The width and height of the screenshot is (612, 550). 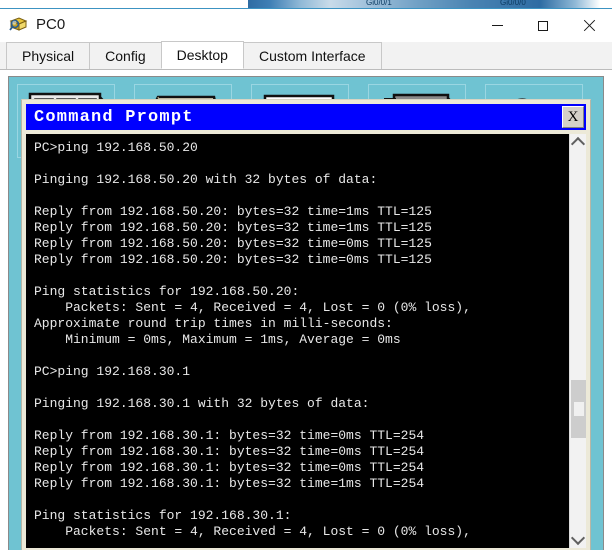 I want to click on command-prompt-close-button: X, so click(x=573, y=117).